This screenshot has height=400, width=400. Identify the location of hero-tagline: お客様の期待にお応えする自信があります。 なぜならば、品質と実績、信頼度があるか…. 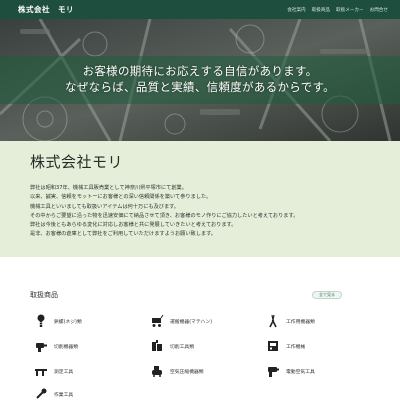
(200, 79).